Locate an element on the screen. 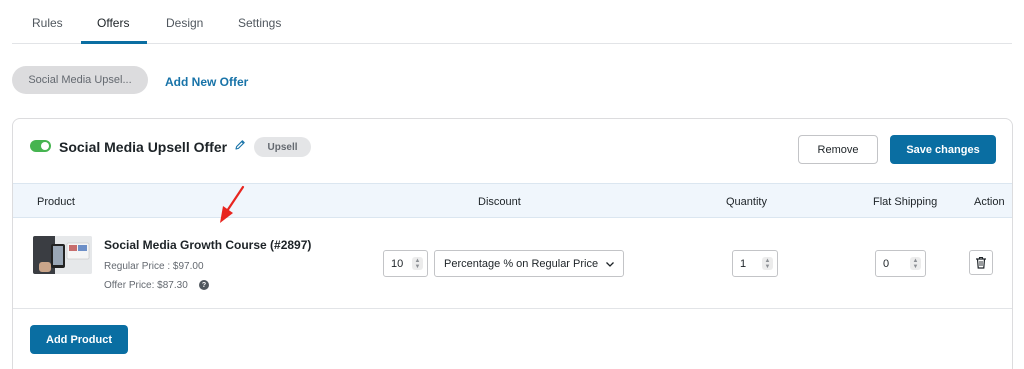 The height and width of the screenshot is (369, 1024). active-tab-indicator is located at coordinates (114, 42).